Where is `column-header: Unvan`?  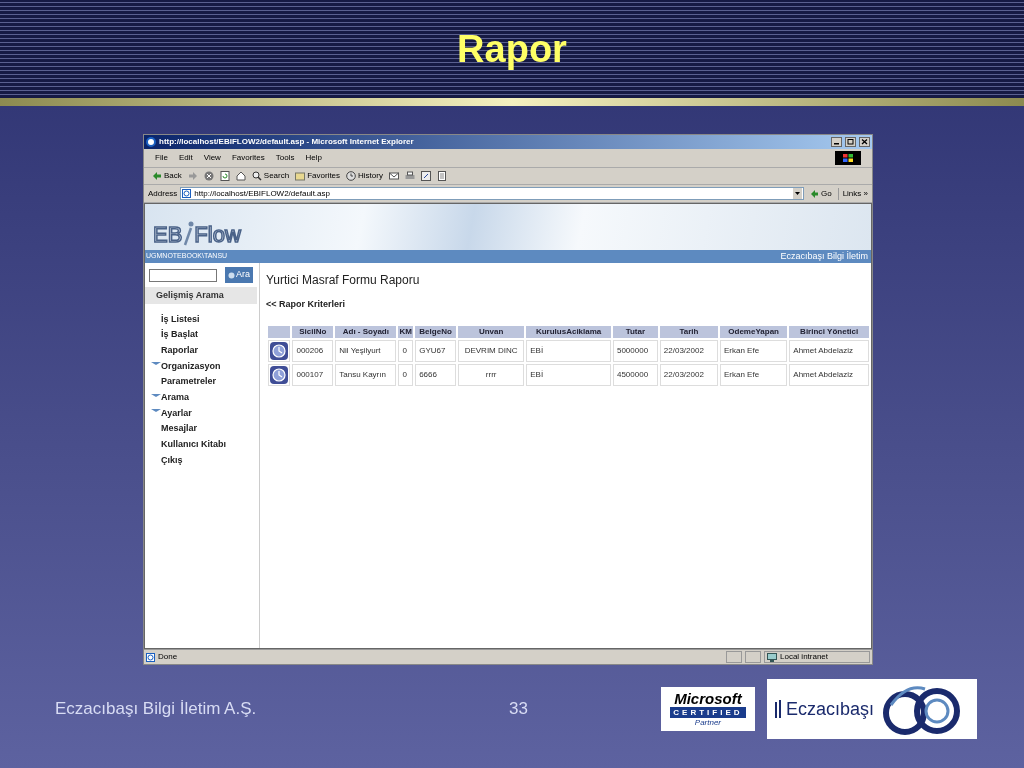
column-header: Unvan is located at coordinates (491, 331).